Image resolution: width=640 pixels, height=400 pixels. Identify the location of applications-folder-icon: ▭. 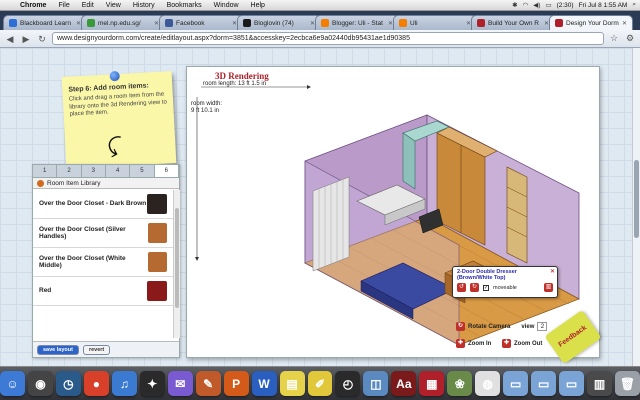
(516, 383).